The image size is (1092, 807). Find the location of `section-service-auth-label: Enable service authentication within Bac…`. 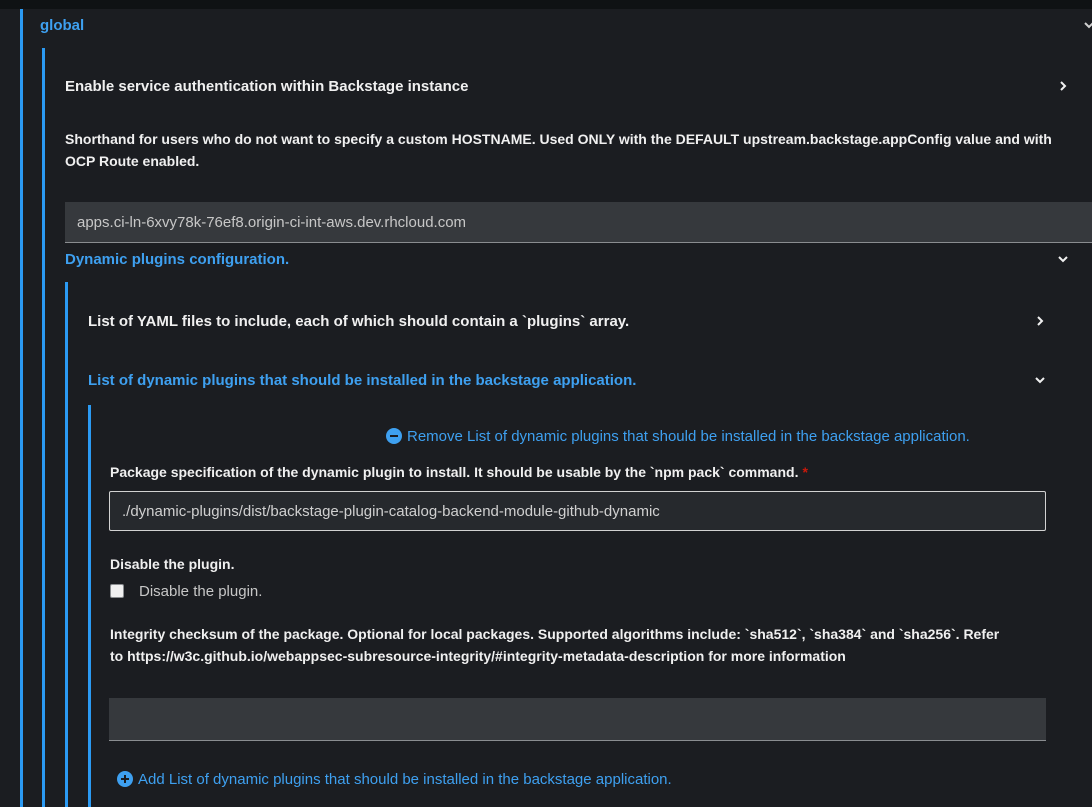

section-service-auth-label: Enable service authentication within Bac… is located at coordinates (267, 86).